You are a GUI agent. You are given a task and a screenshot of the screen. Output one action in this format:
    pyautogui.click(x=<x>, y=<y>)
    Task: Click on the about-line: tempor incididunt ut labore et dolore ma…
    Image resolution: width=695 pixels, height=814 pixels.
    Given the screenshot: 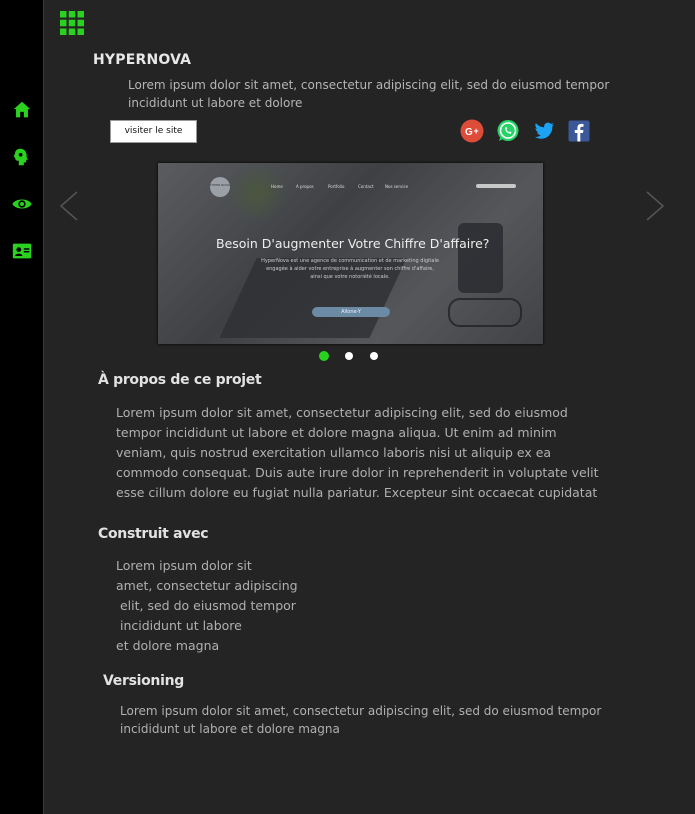 What is the action you would take?
    pyautogui.click(x=336, y=432)
    